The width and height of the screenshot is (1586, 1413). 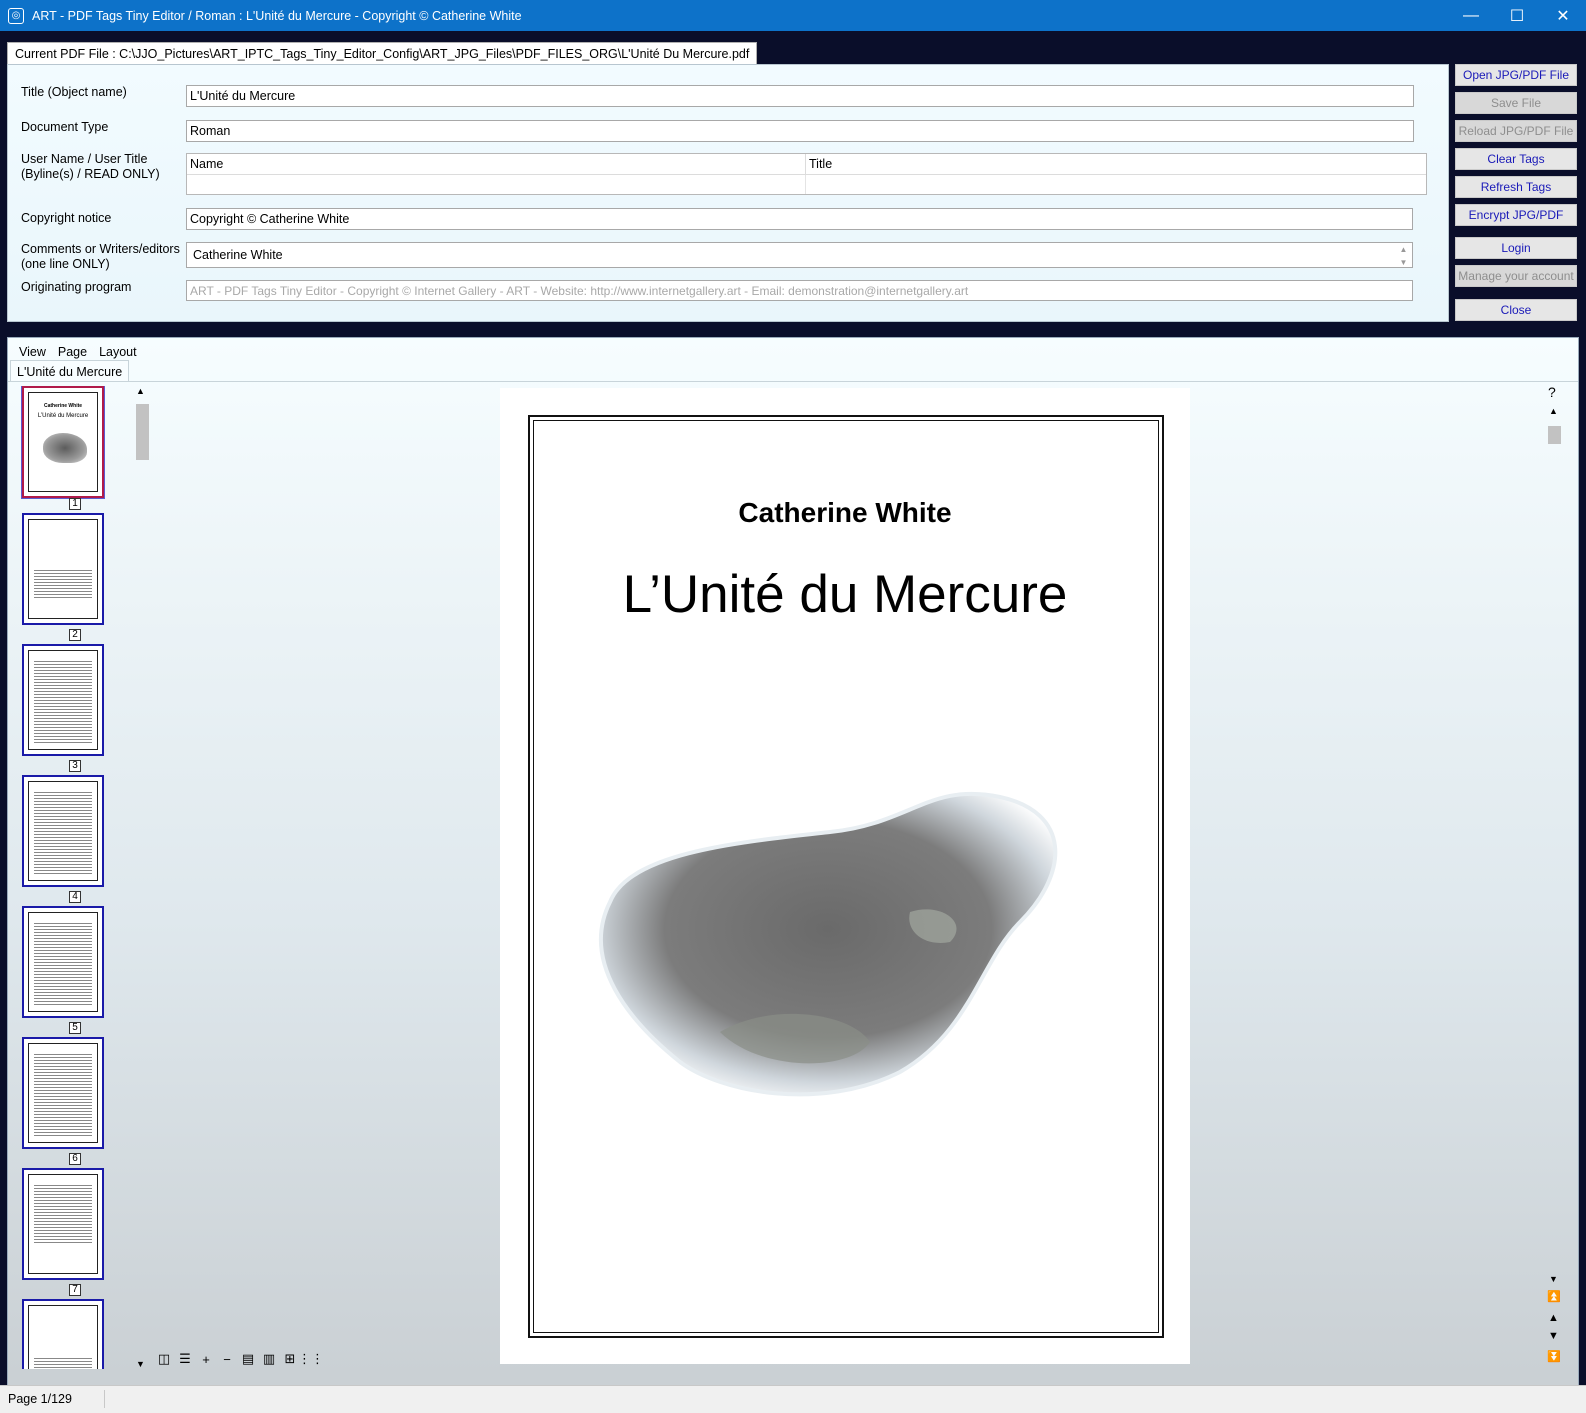 What do you see at coordinates (248, 1359) in the screenshot?
I see `fit-width-icon: ▤` at bounding box center [248, 1359].